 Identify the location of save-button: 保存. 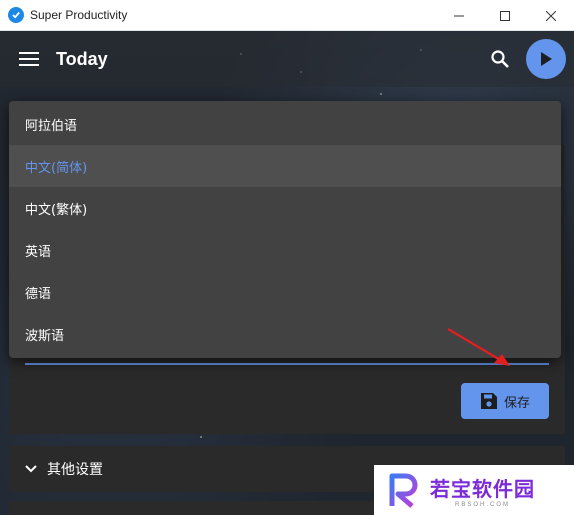
(505, 401).